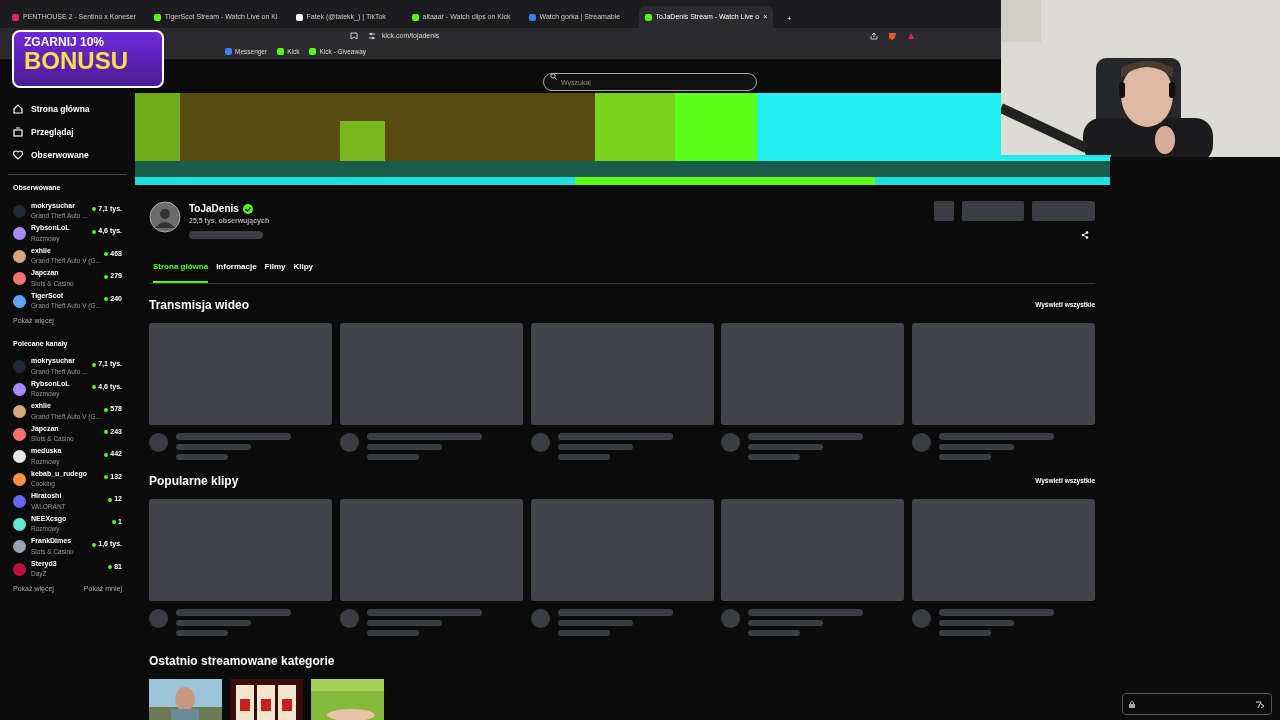  Describe the element at coordinates (199, 305) in the screenshot. I see `section-title: Transmisja wideo` at that location.